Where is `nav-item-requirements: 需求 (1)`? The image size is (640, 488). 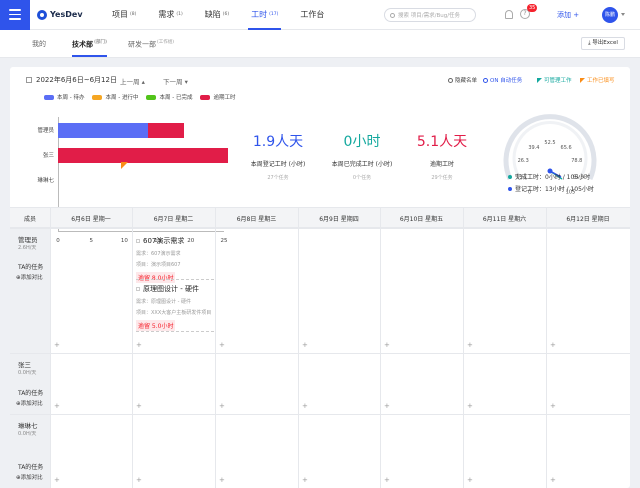
nav-item-requirements: 需求 (1) is located at coordinates (170, 15).